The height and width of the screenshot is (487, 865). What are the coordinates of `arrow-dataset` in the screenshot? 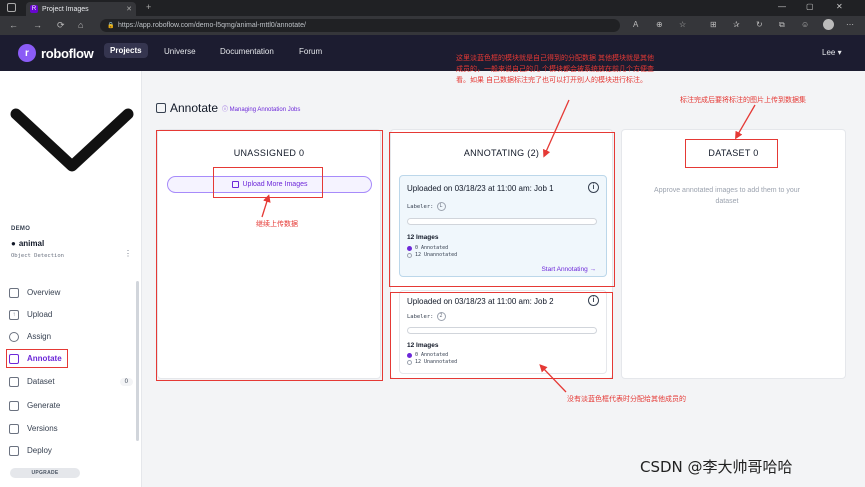 It's located at (745, 122).